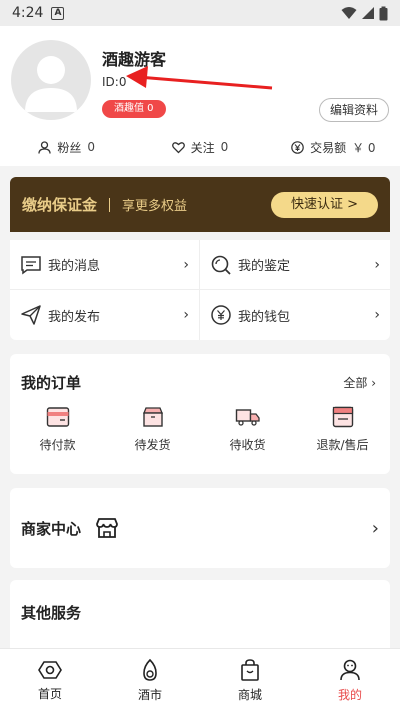 This screenshot has width=400, height=711. Describe the element at coordinates (324, 204) in the screenshot. I see `quick-verify-button: 快速认证 >` at that location.